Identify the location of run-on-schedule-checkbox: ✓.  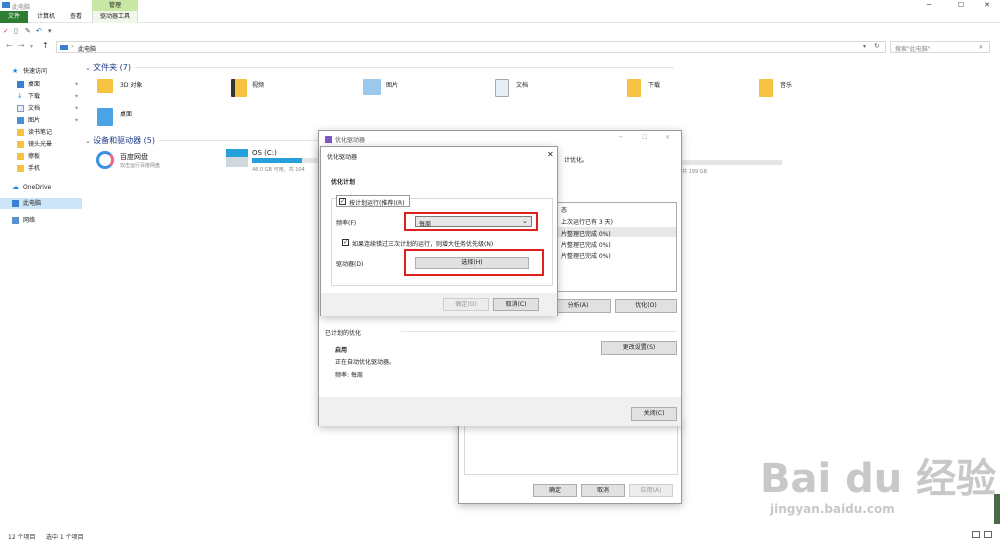
(342, 201).